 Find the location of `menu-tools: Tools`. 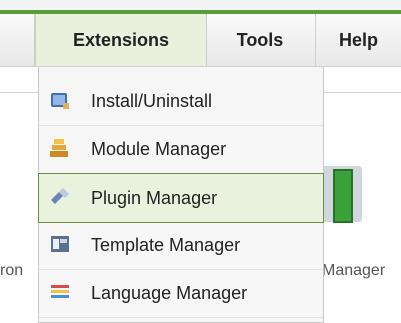

menu-tools: Tools is located at coordinates (260, 40).